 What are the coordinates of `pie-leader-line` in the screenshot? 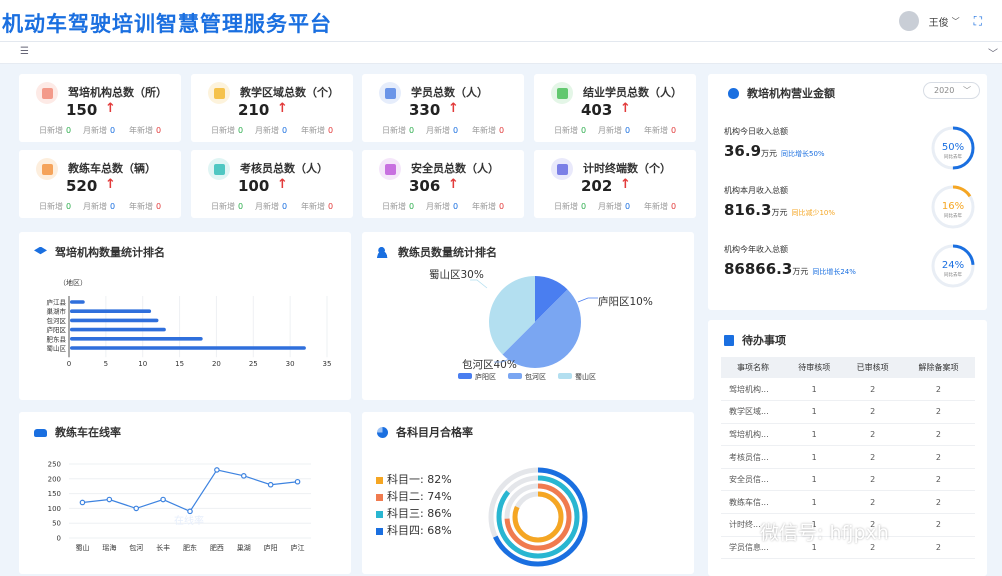 It's located at (479, 284).